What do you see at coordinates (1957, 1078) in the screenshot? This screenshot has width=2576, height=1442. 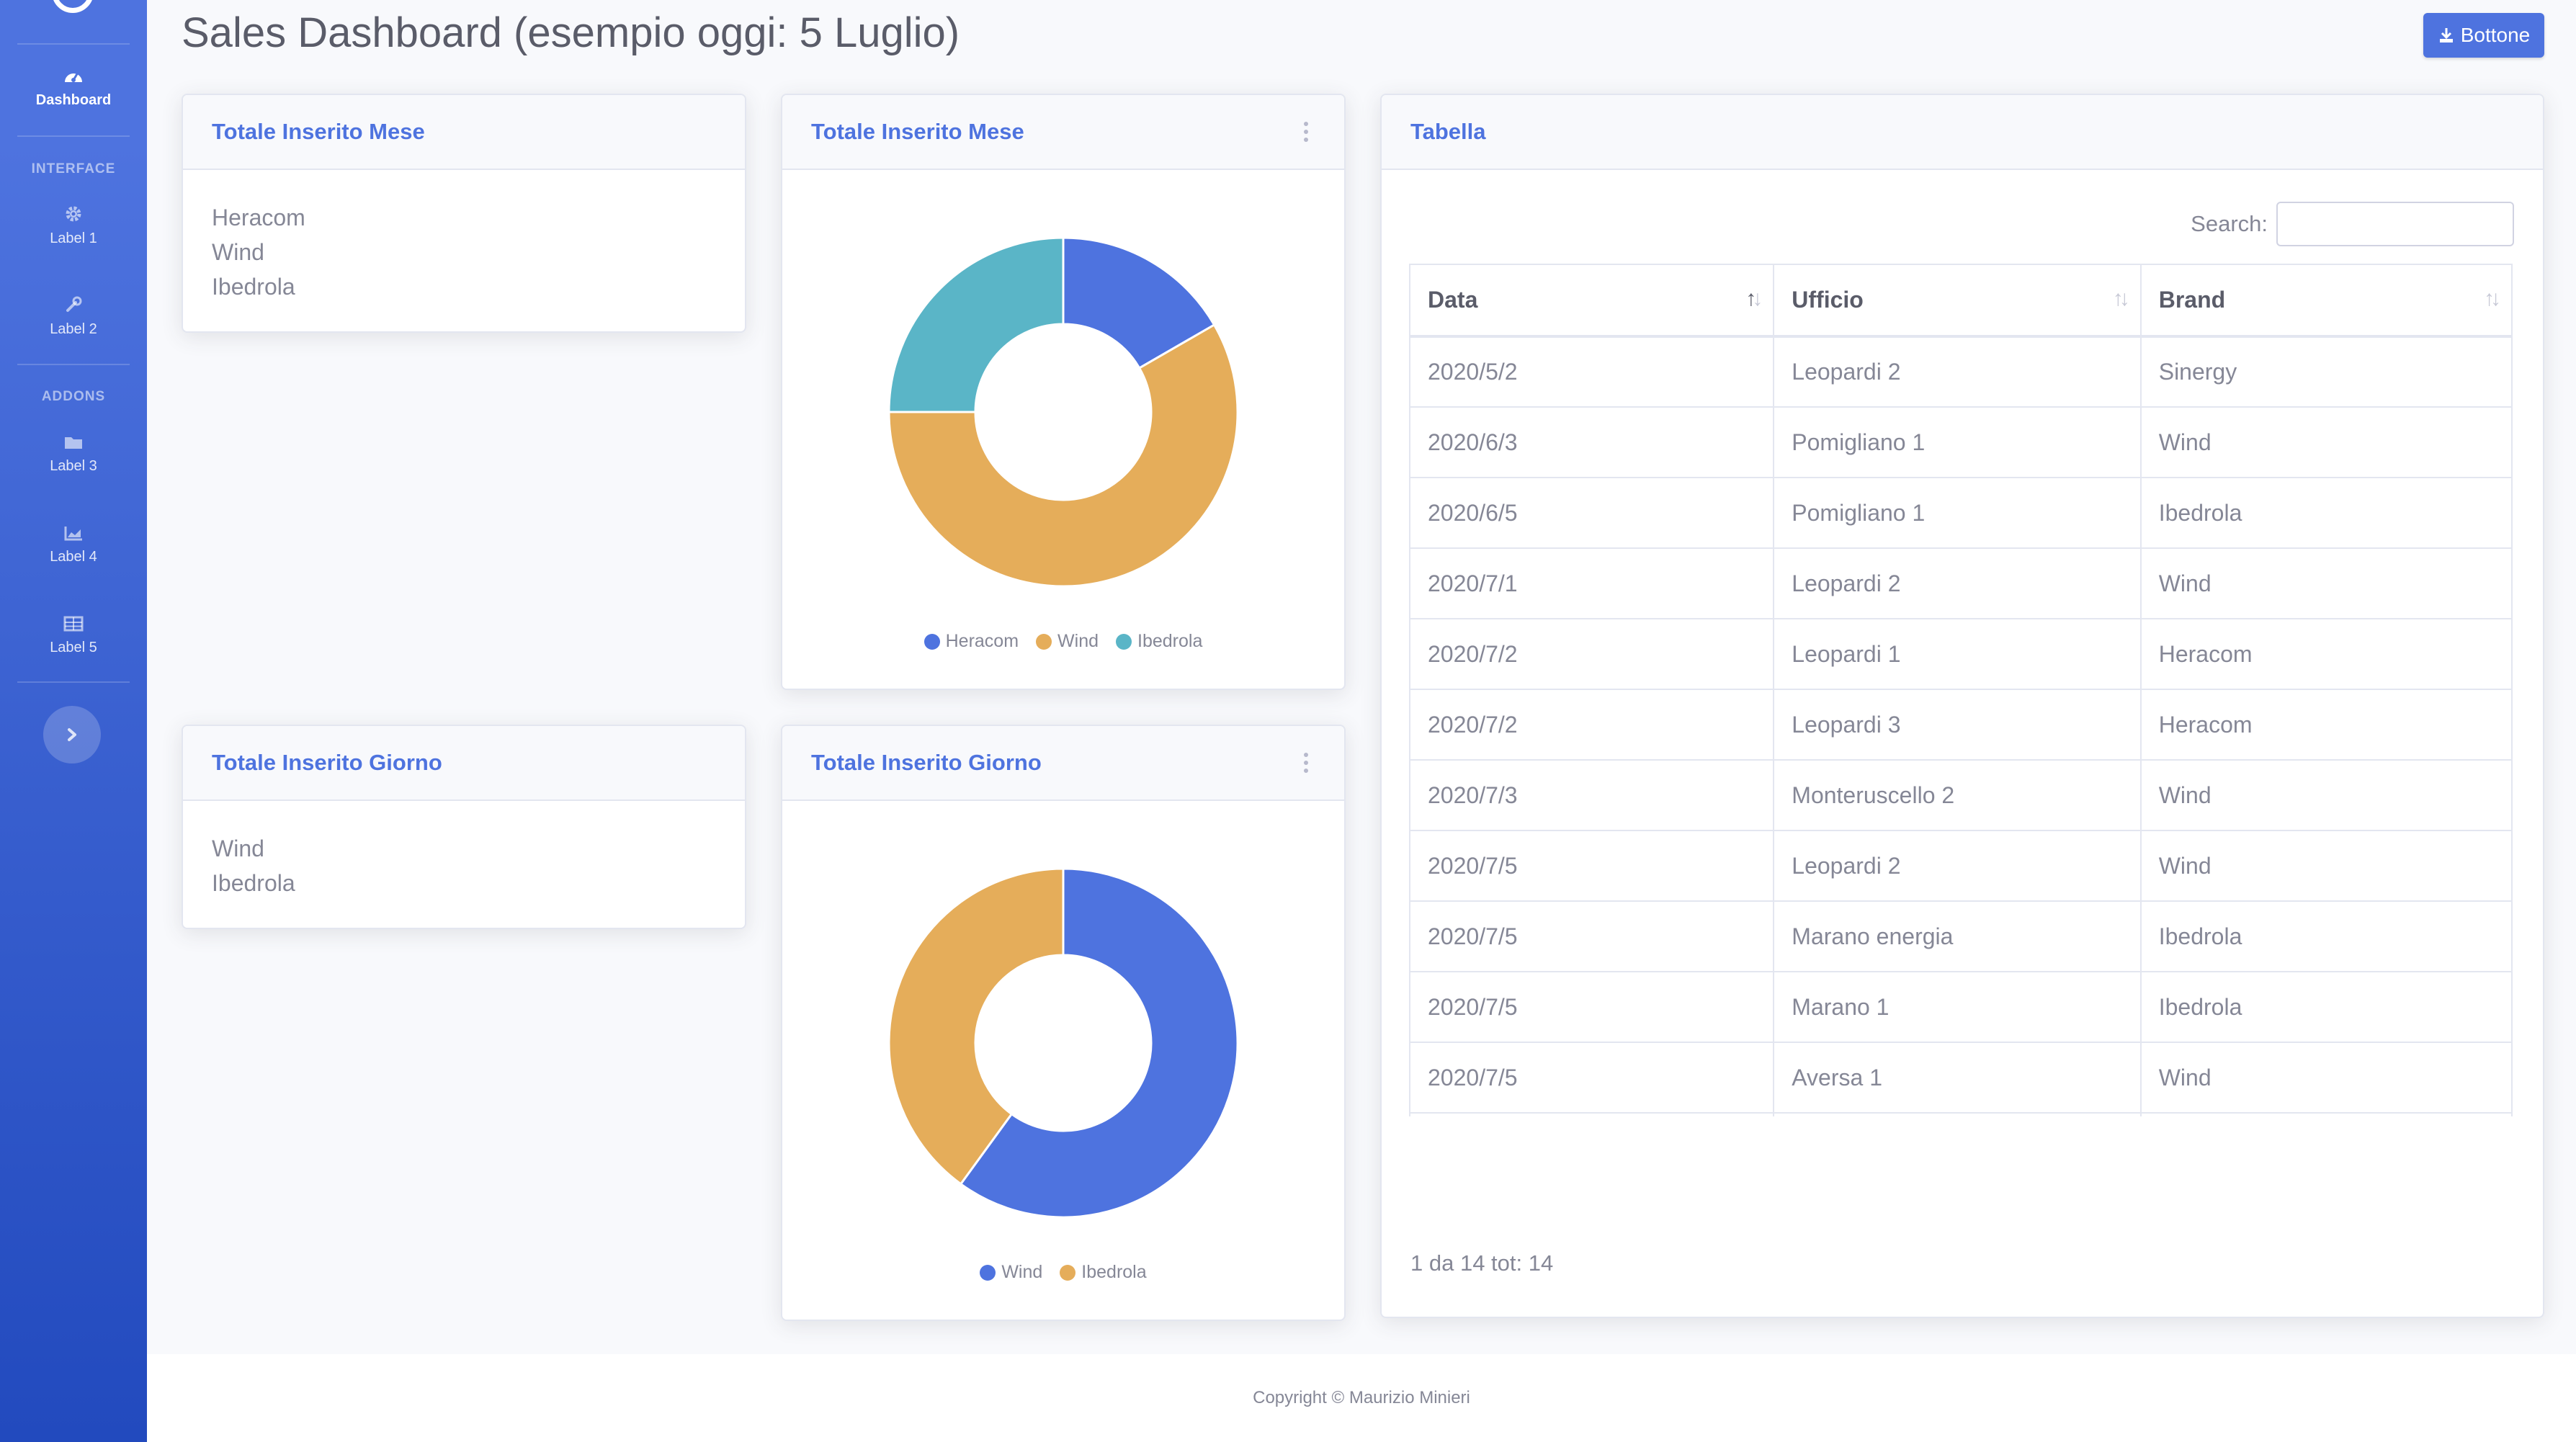 I see `cell-ufficio: Aversa 1` at bounding box center [1957, 1078].